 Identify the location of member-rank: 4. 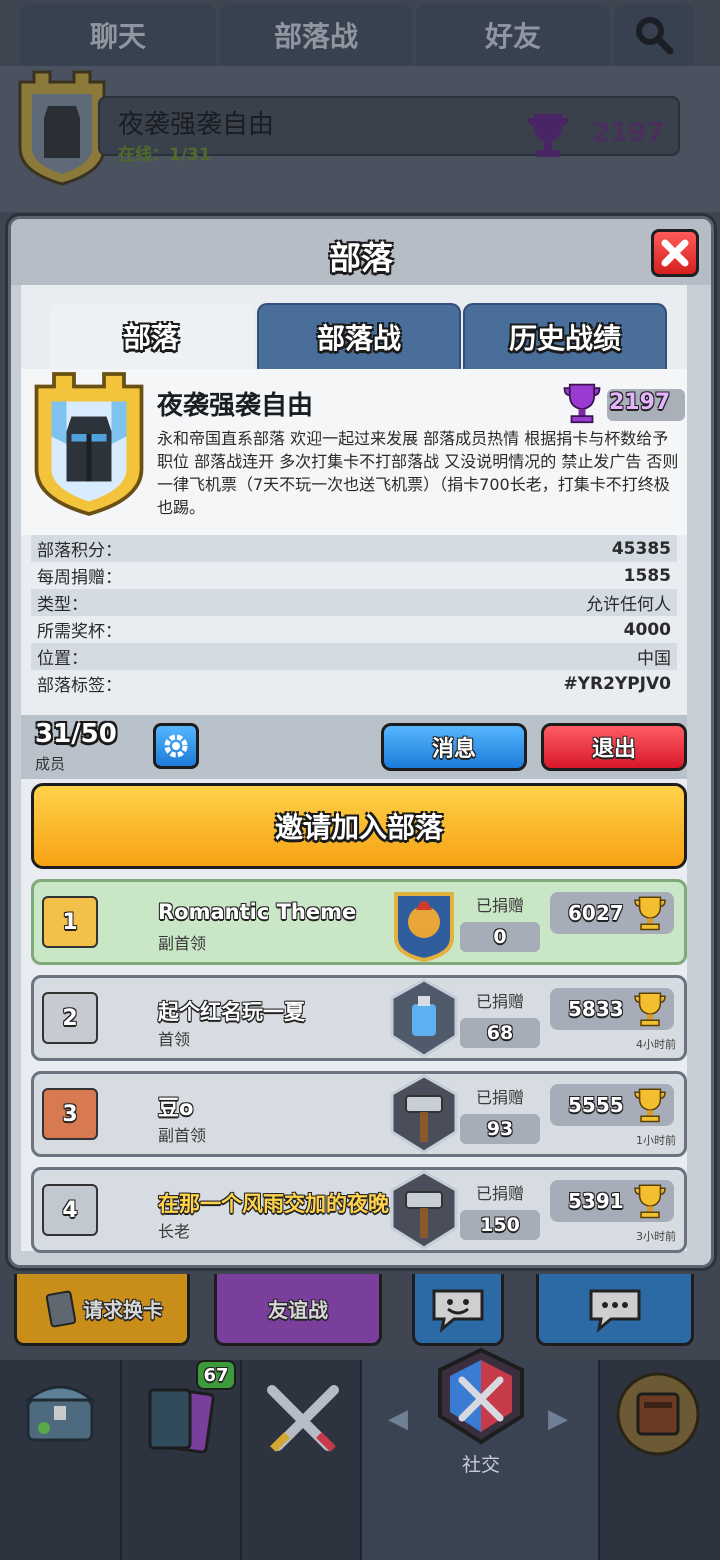
(70, 1210).